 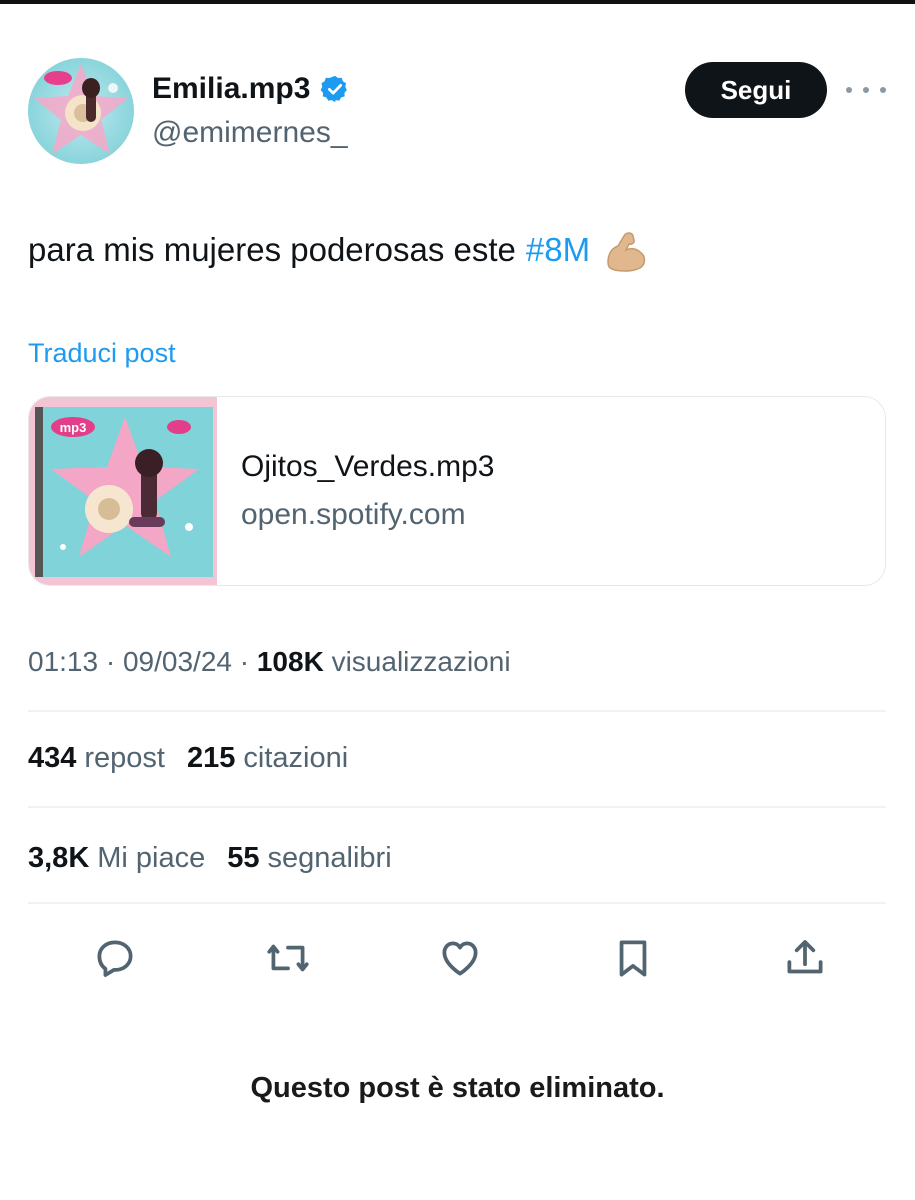 What do you see at coordinates (558, 250) in the screenshot?
I see `hashtag-link: #8M` at bounding box center [558, 250].